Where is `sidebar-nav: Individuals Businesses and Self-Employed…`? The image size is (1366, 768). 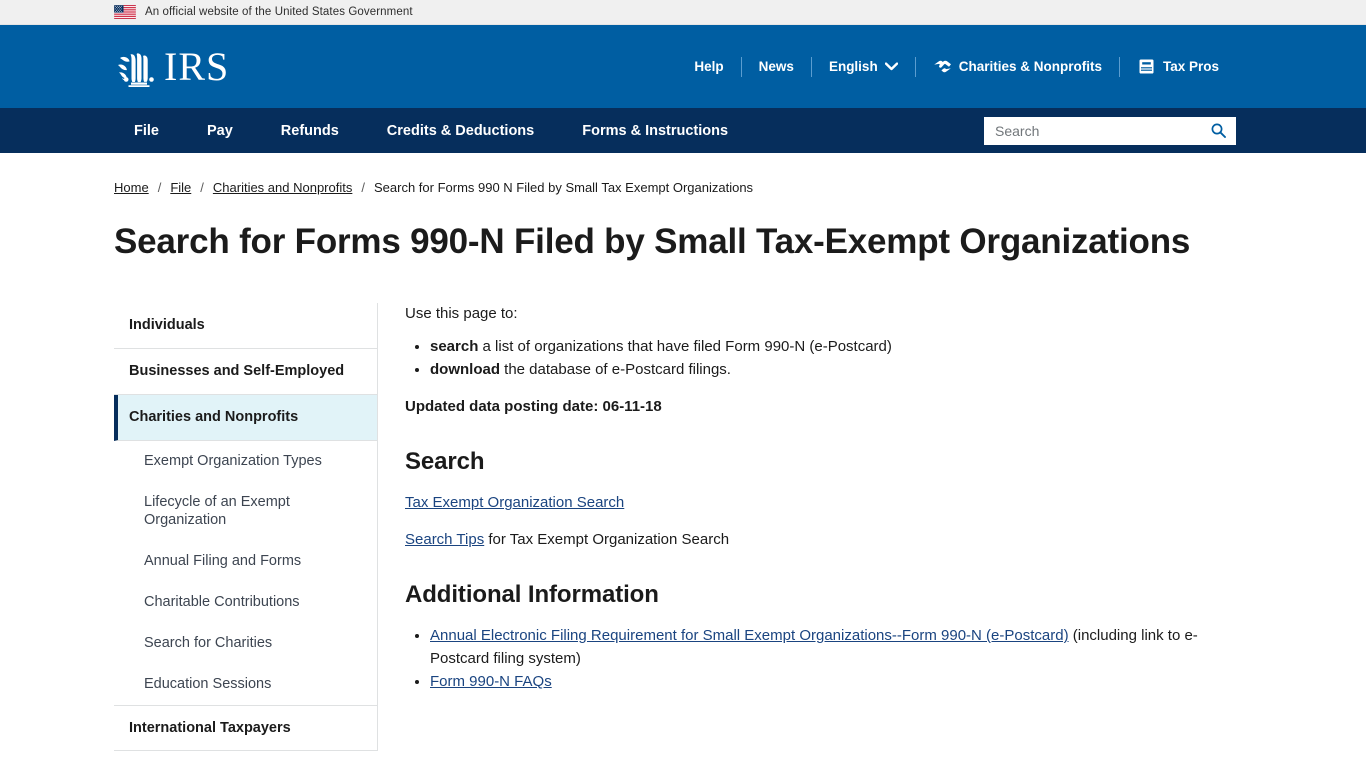 sidebar-nav: Individuals Businesses and Self-Employed… is located at coordinates (246, 527).